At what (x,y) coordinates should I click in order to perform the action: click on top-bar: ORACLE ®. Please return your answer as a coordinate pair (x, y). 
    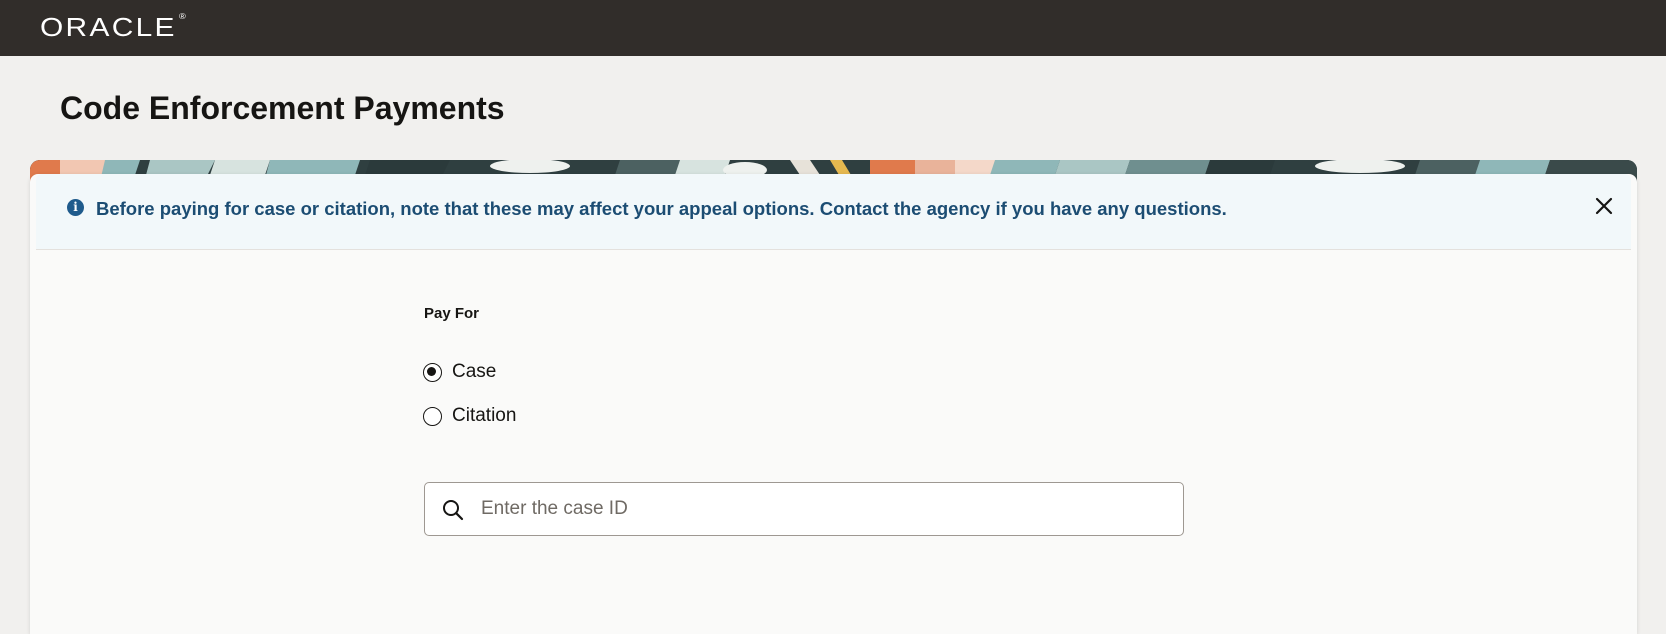
    Looking at the image, I should click on (833, 28).